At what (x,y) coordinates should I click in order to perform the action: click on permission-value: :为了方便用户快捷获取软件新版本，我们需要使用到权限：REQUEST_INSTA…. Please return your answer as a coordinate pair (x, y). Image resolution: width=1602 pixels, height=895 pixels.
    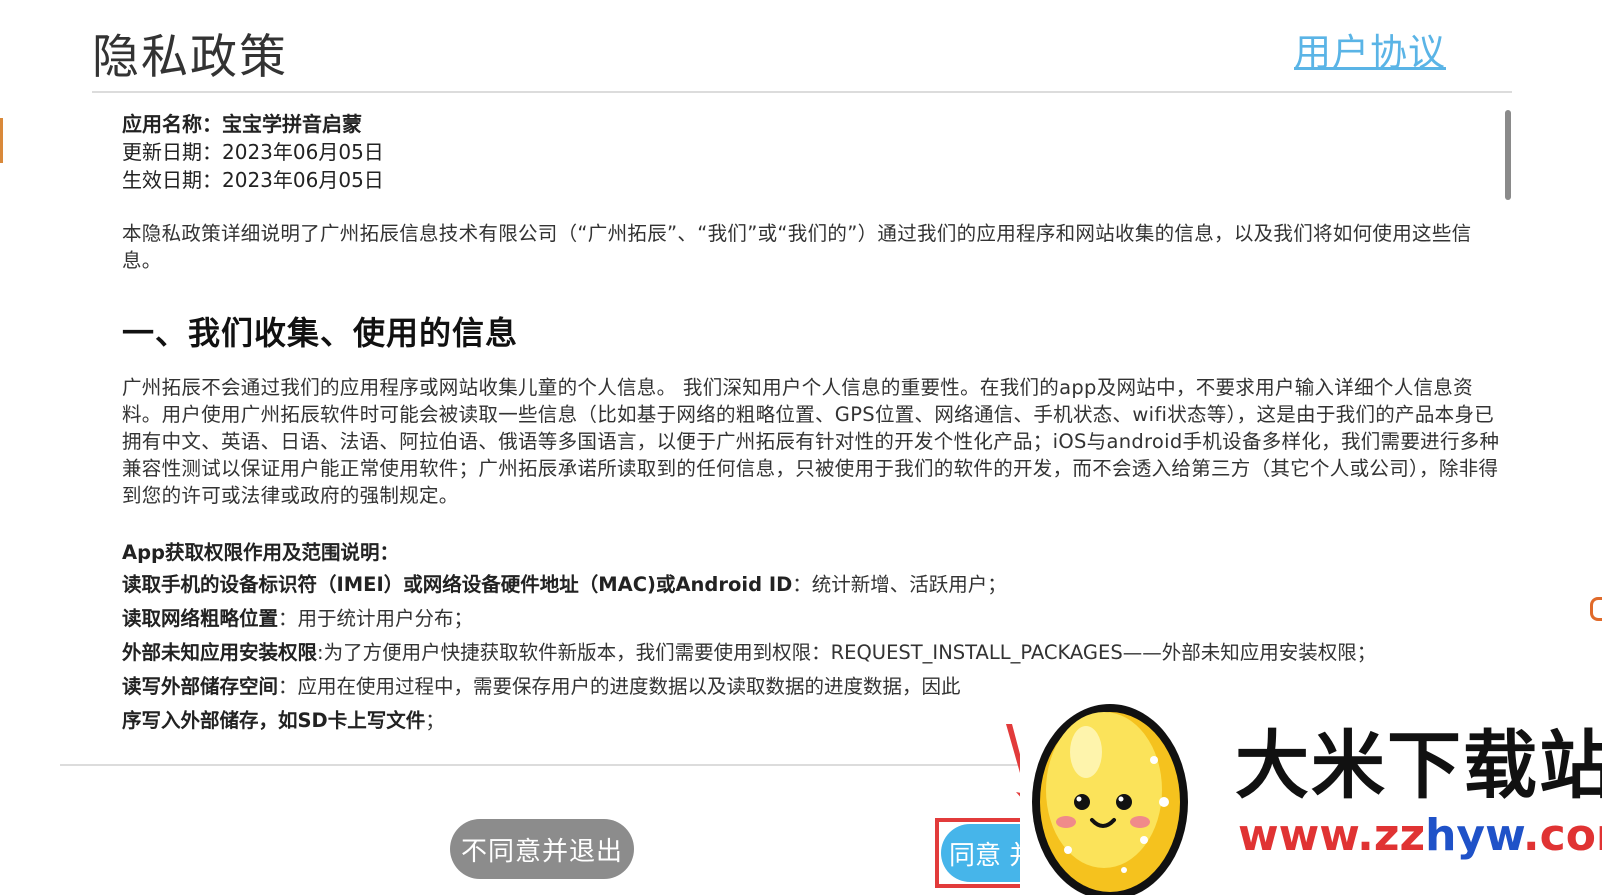
    Looking at the image, I should click on (847, 652).